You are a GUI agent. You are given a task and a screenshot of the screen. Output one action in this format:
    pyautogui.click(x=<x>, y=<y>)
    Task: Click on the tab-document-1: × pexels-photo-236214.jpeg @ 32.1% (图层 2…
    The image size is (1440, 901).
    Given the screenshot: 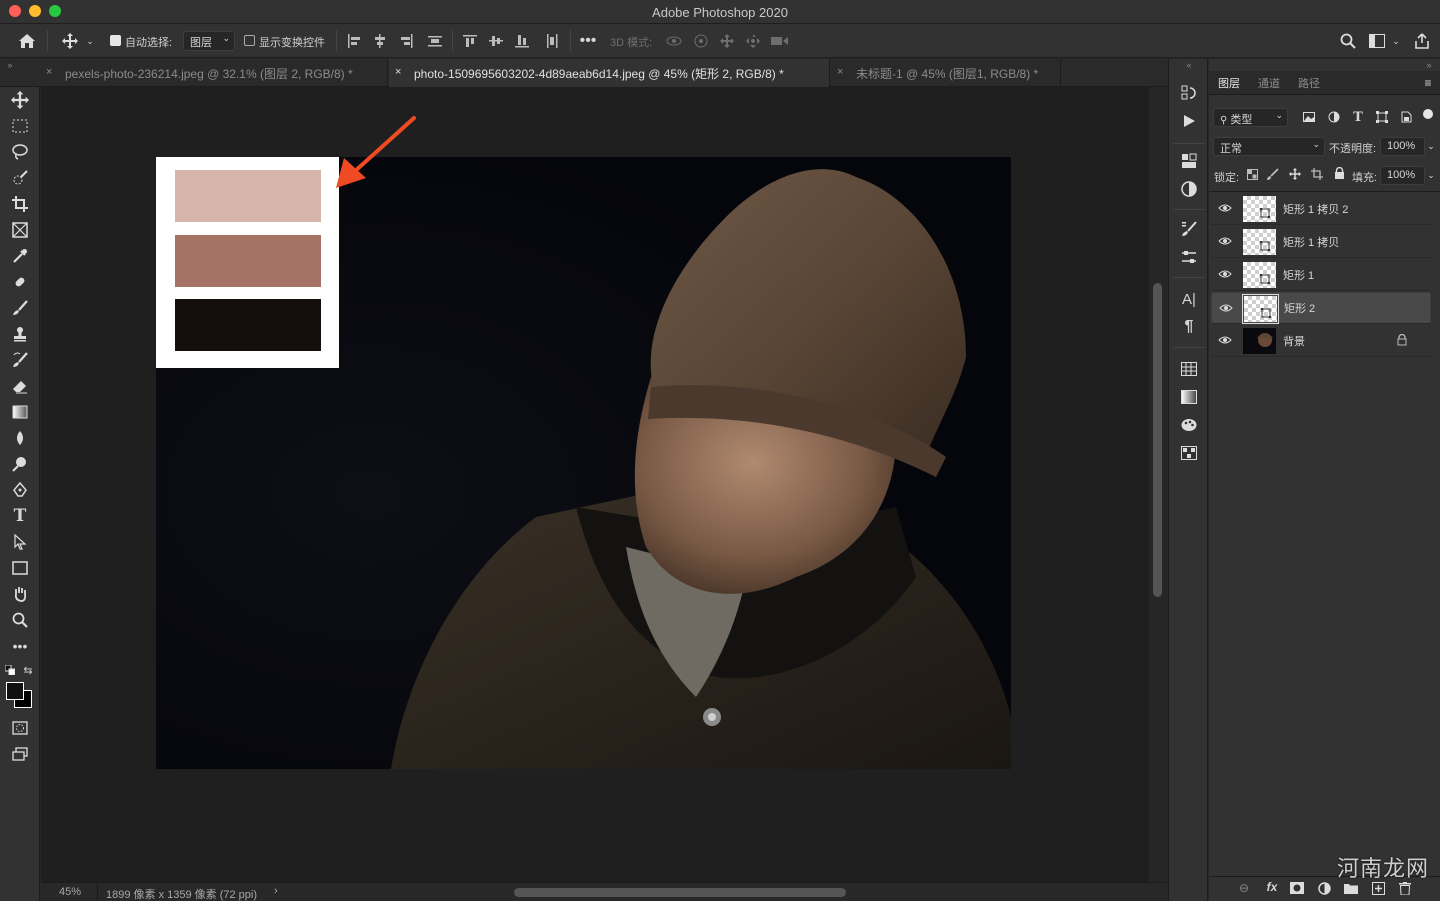 What is the action you would take?
    pyautogui.click(x=214, y=73)
    